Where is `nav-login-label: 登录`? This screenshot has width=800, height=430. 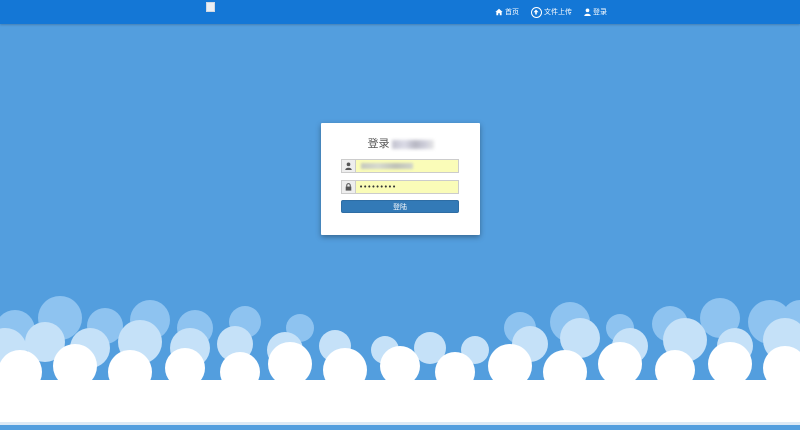
nav-login-label: 登录 is located at coordinates (600, 12).